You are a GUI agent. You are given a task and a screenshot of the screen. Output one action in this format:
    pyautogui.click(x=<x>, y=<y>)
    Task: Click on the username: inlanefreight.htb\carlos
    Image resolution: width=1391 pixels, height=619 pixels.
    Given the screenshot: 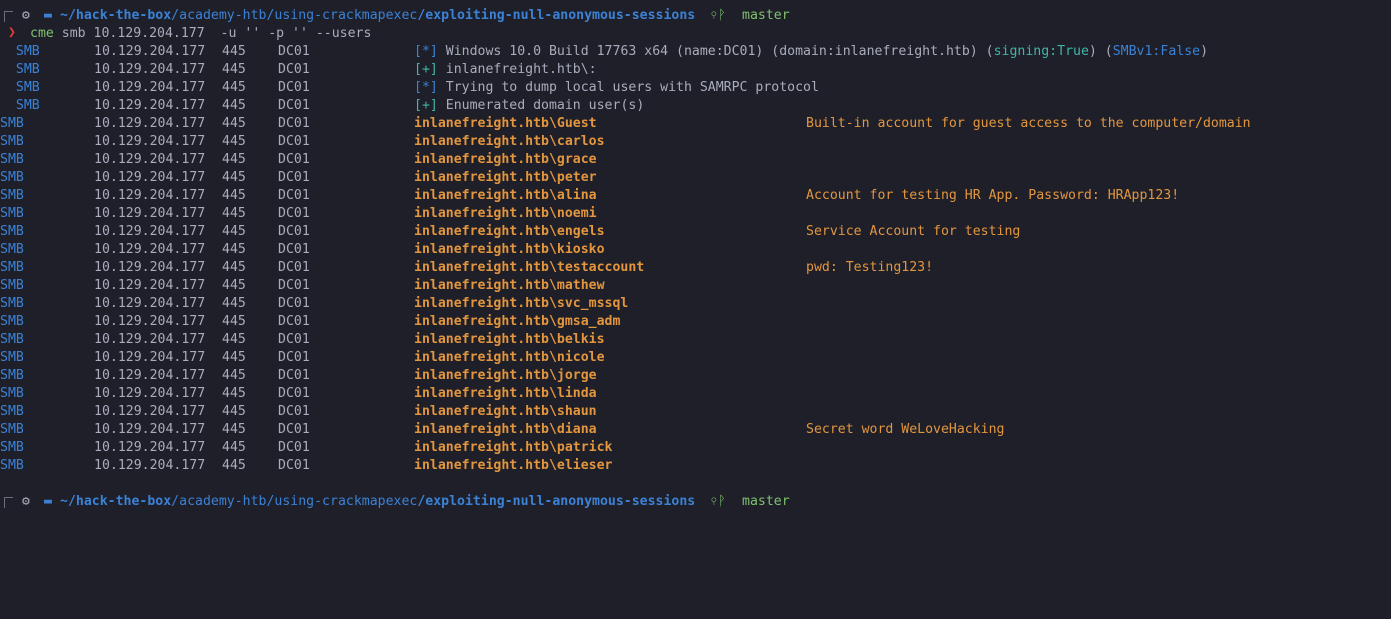 What is the action you would take?
    pyautogui.click(x=509, y=141)
    